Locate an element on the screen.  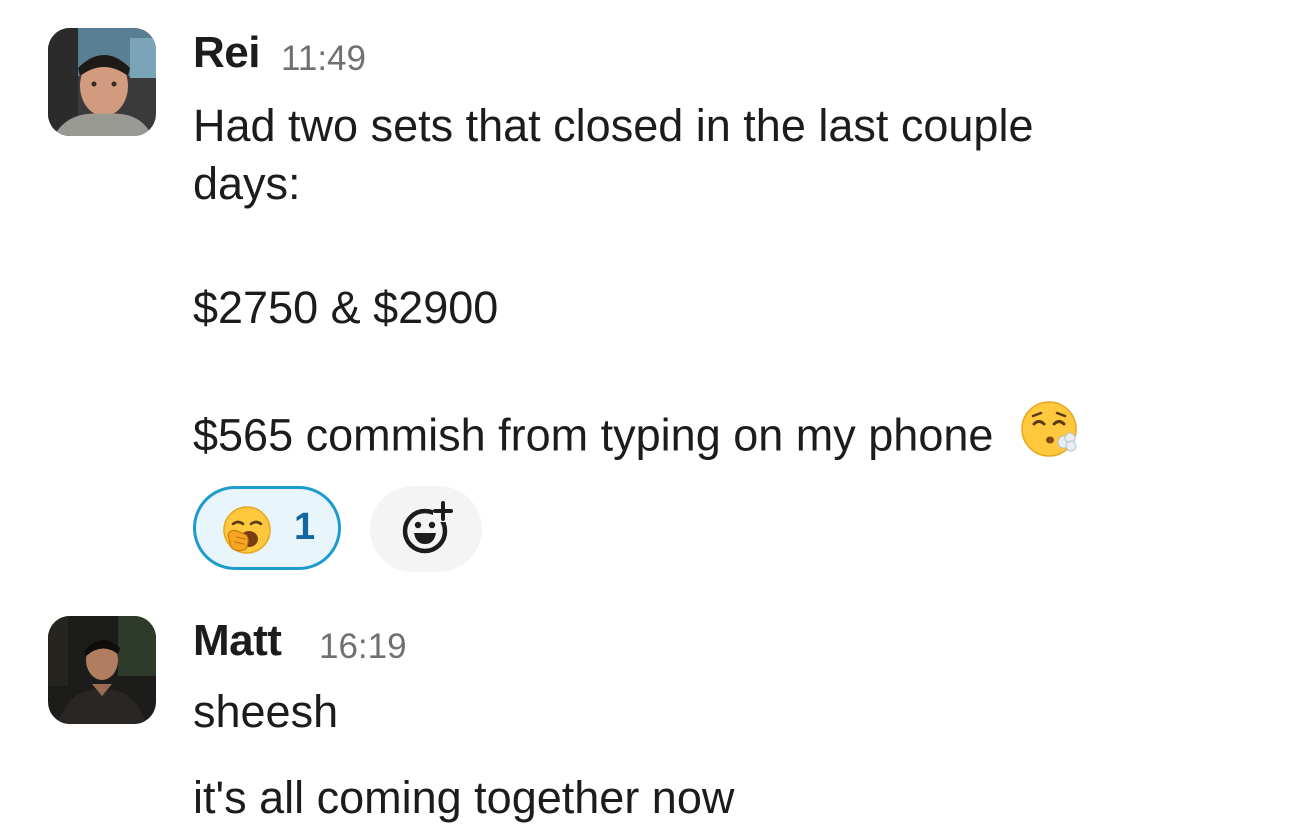
add-reaction-icon is located at coordinates (427, 527).